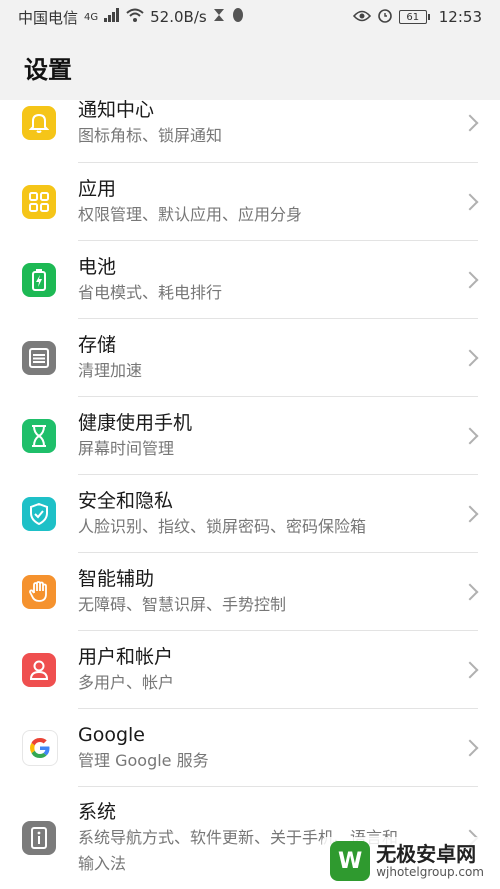 This screenshot has height=889, width=500. I want to click on item-subtitle: 清理加速, so click(110, 370).